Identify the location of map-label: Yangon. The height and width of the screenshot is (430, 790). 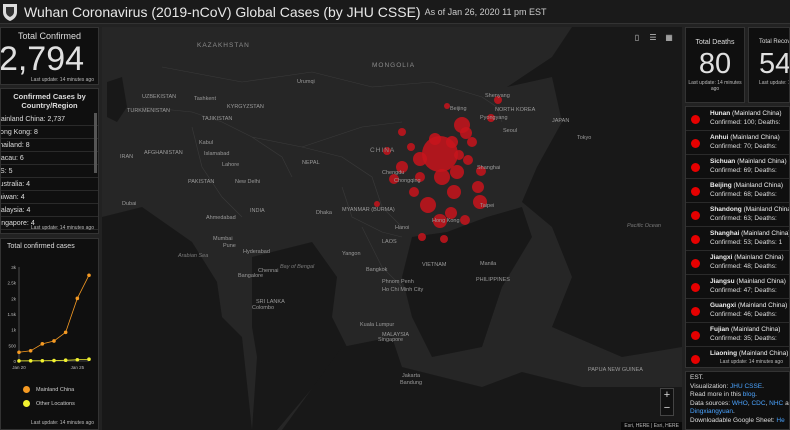
(351, 254).